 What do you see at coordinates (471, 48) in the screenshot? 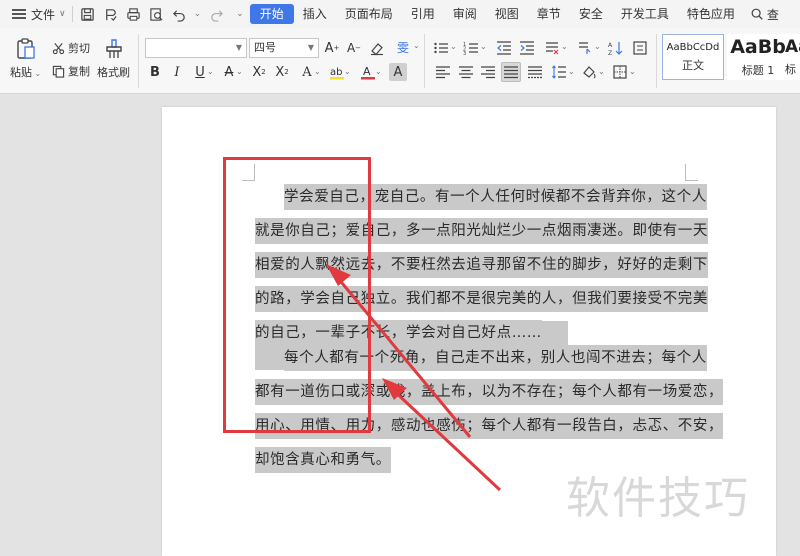
I see `numbered-list-icon: 123` at bounding box center [471, 48].